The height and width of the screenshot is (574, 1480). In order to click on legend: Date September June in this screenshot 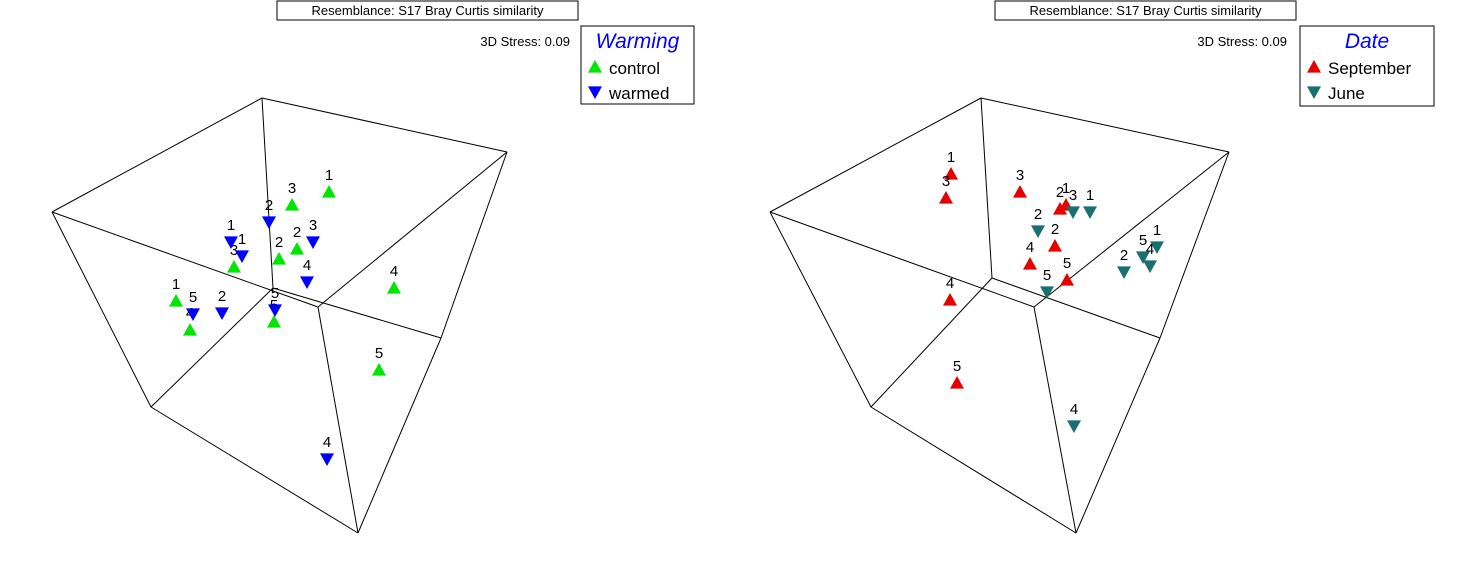, I will do `click(1367, 66)`.